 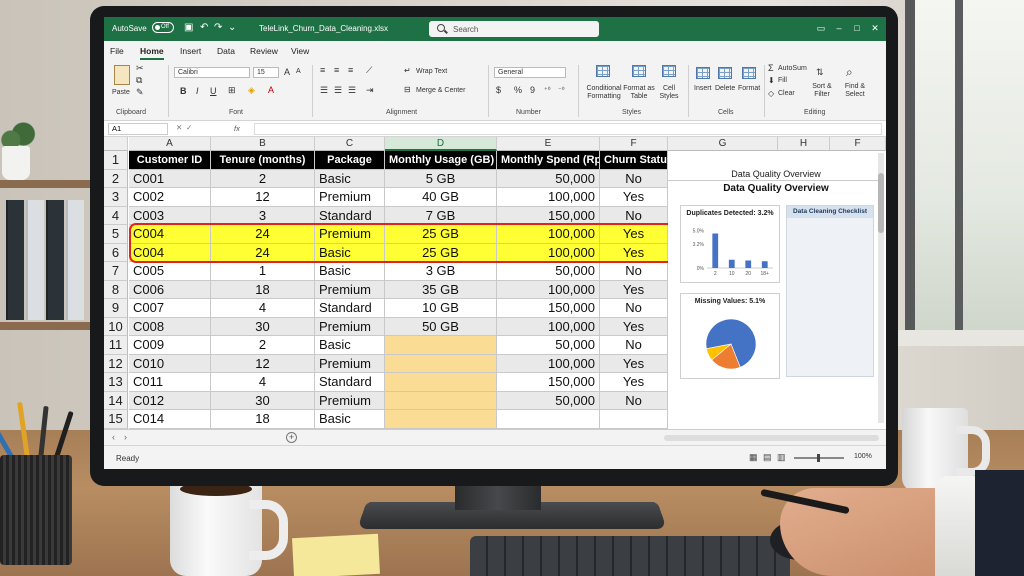 I want to click on fill-icon: ⬇, so click(x=771, y=80).